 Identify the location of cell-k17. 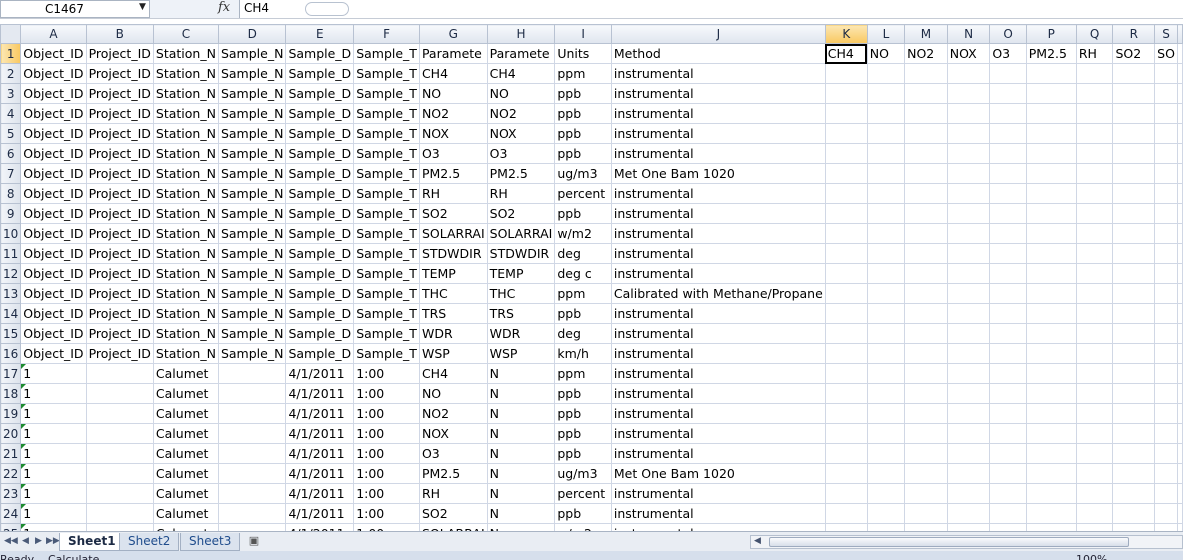
(846, 373).